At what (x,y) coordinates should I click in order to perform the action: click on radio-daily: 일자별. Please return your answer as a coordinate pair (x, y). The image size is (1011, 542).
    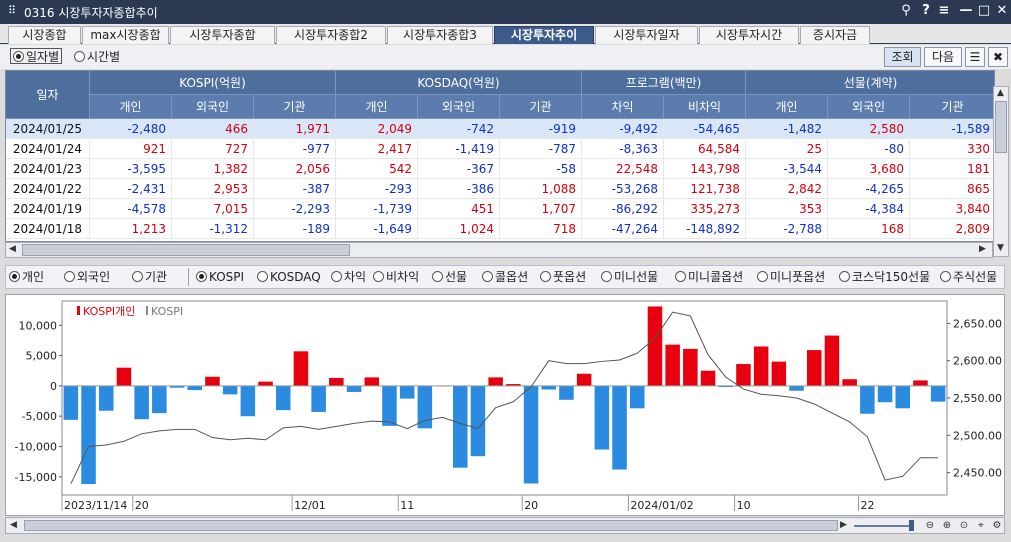
    Looking at the image, I should click on (36, 56).